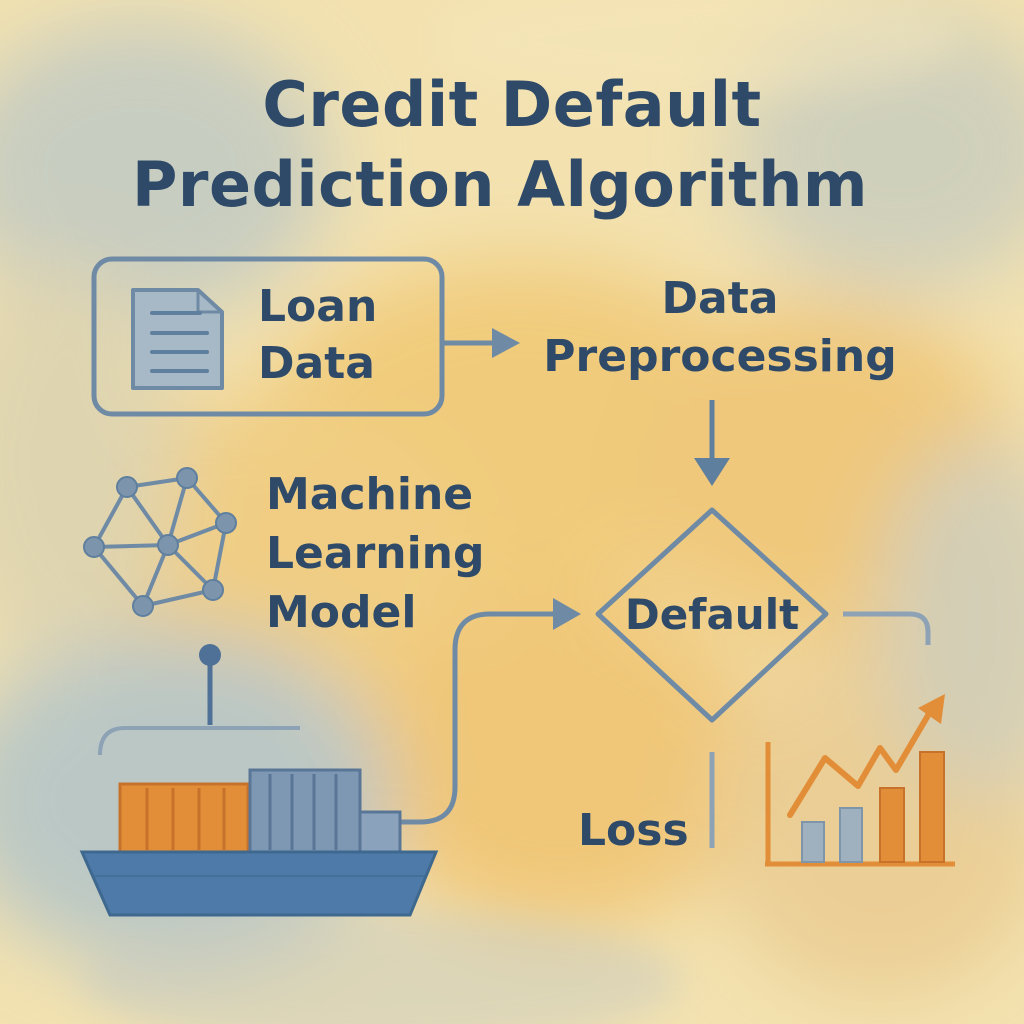  What do you see at coordinates (375, 553) in the screenshot?
I see `model-label-line-2: Learning` at bounding box center [375, 553].